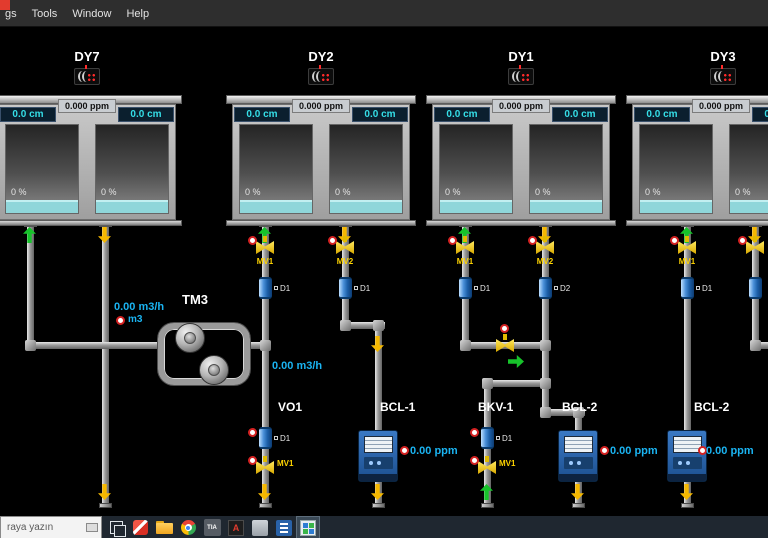  Describe the element at coordinates (520, 67) in the screenshot. I see `detector-antenna` at that location.